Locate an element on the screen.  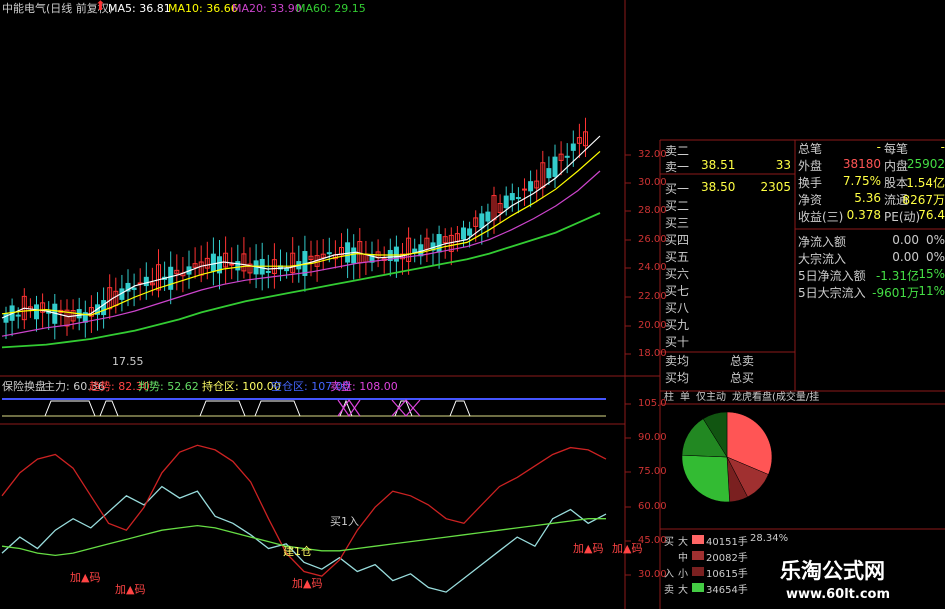
flow-percent: -11% is located at coordinates (929, 291).